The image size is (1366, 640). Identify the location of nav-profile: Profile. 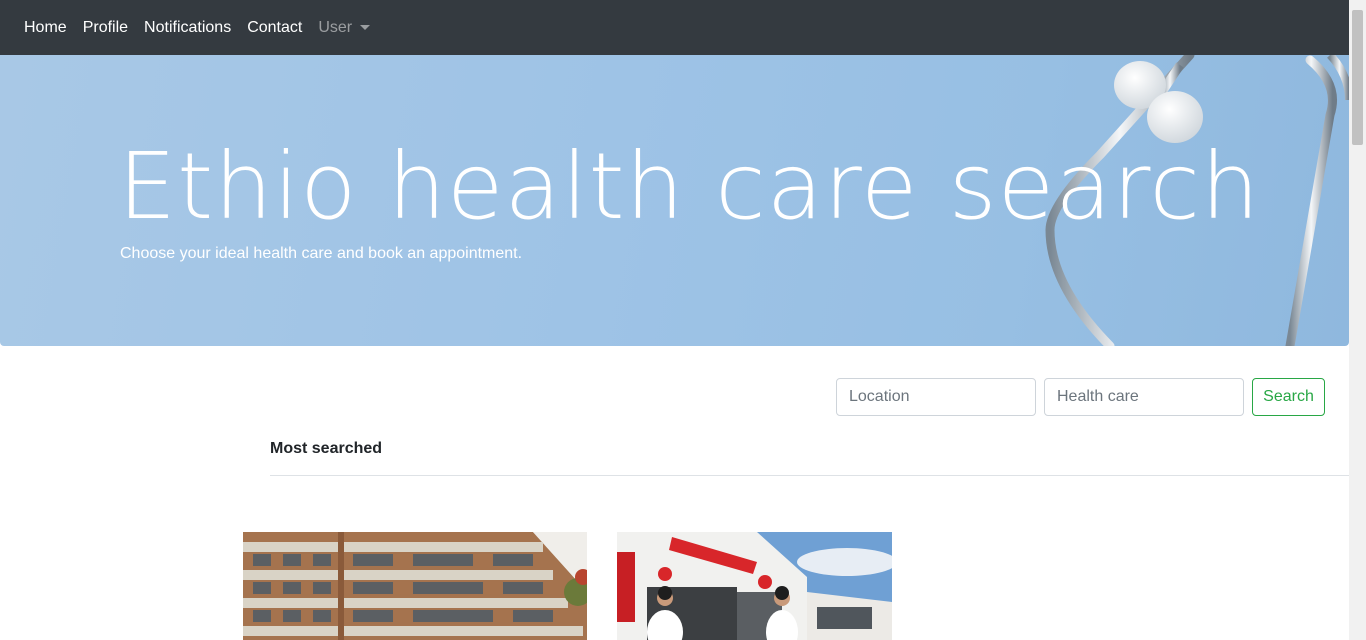
(105, 27).